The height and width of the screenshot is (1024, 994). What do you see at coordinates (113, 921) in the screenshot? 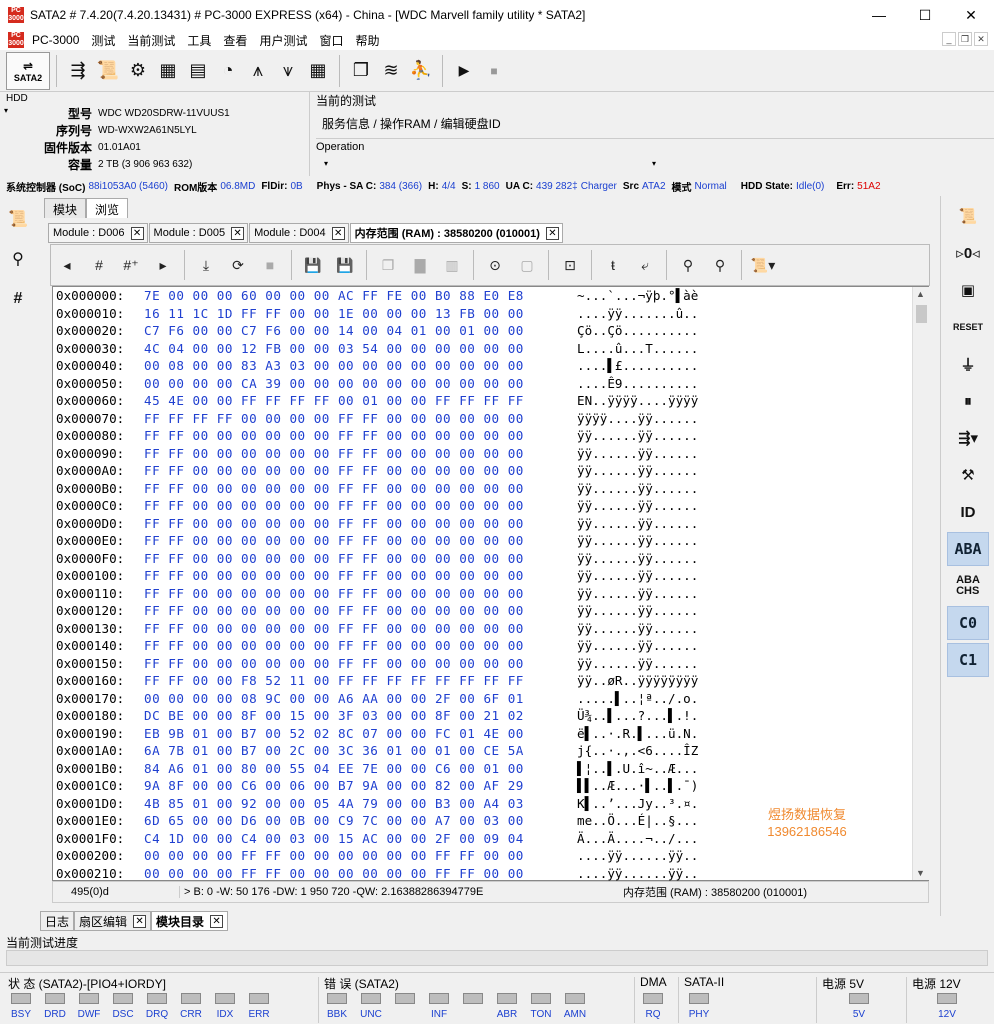
I see `tab-sector-edit: 扇区编辑 ✕` at bounding box center [113, 921].